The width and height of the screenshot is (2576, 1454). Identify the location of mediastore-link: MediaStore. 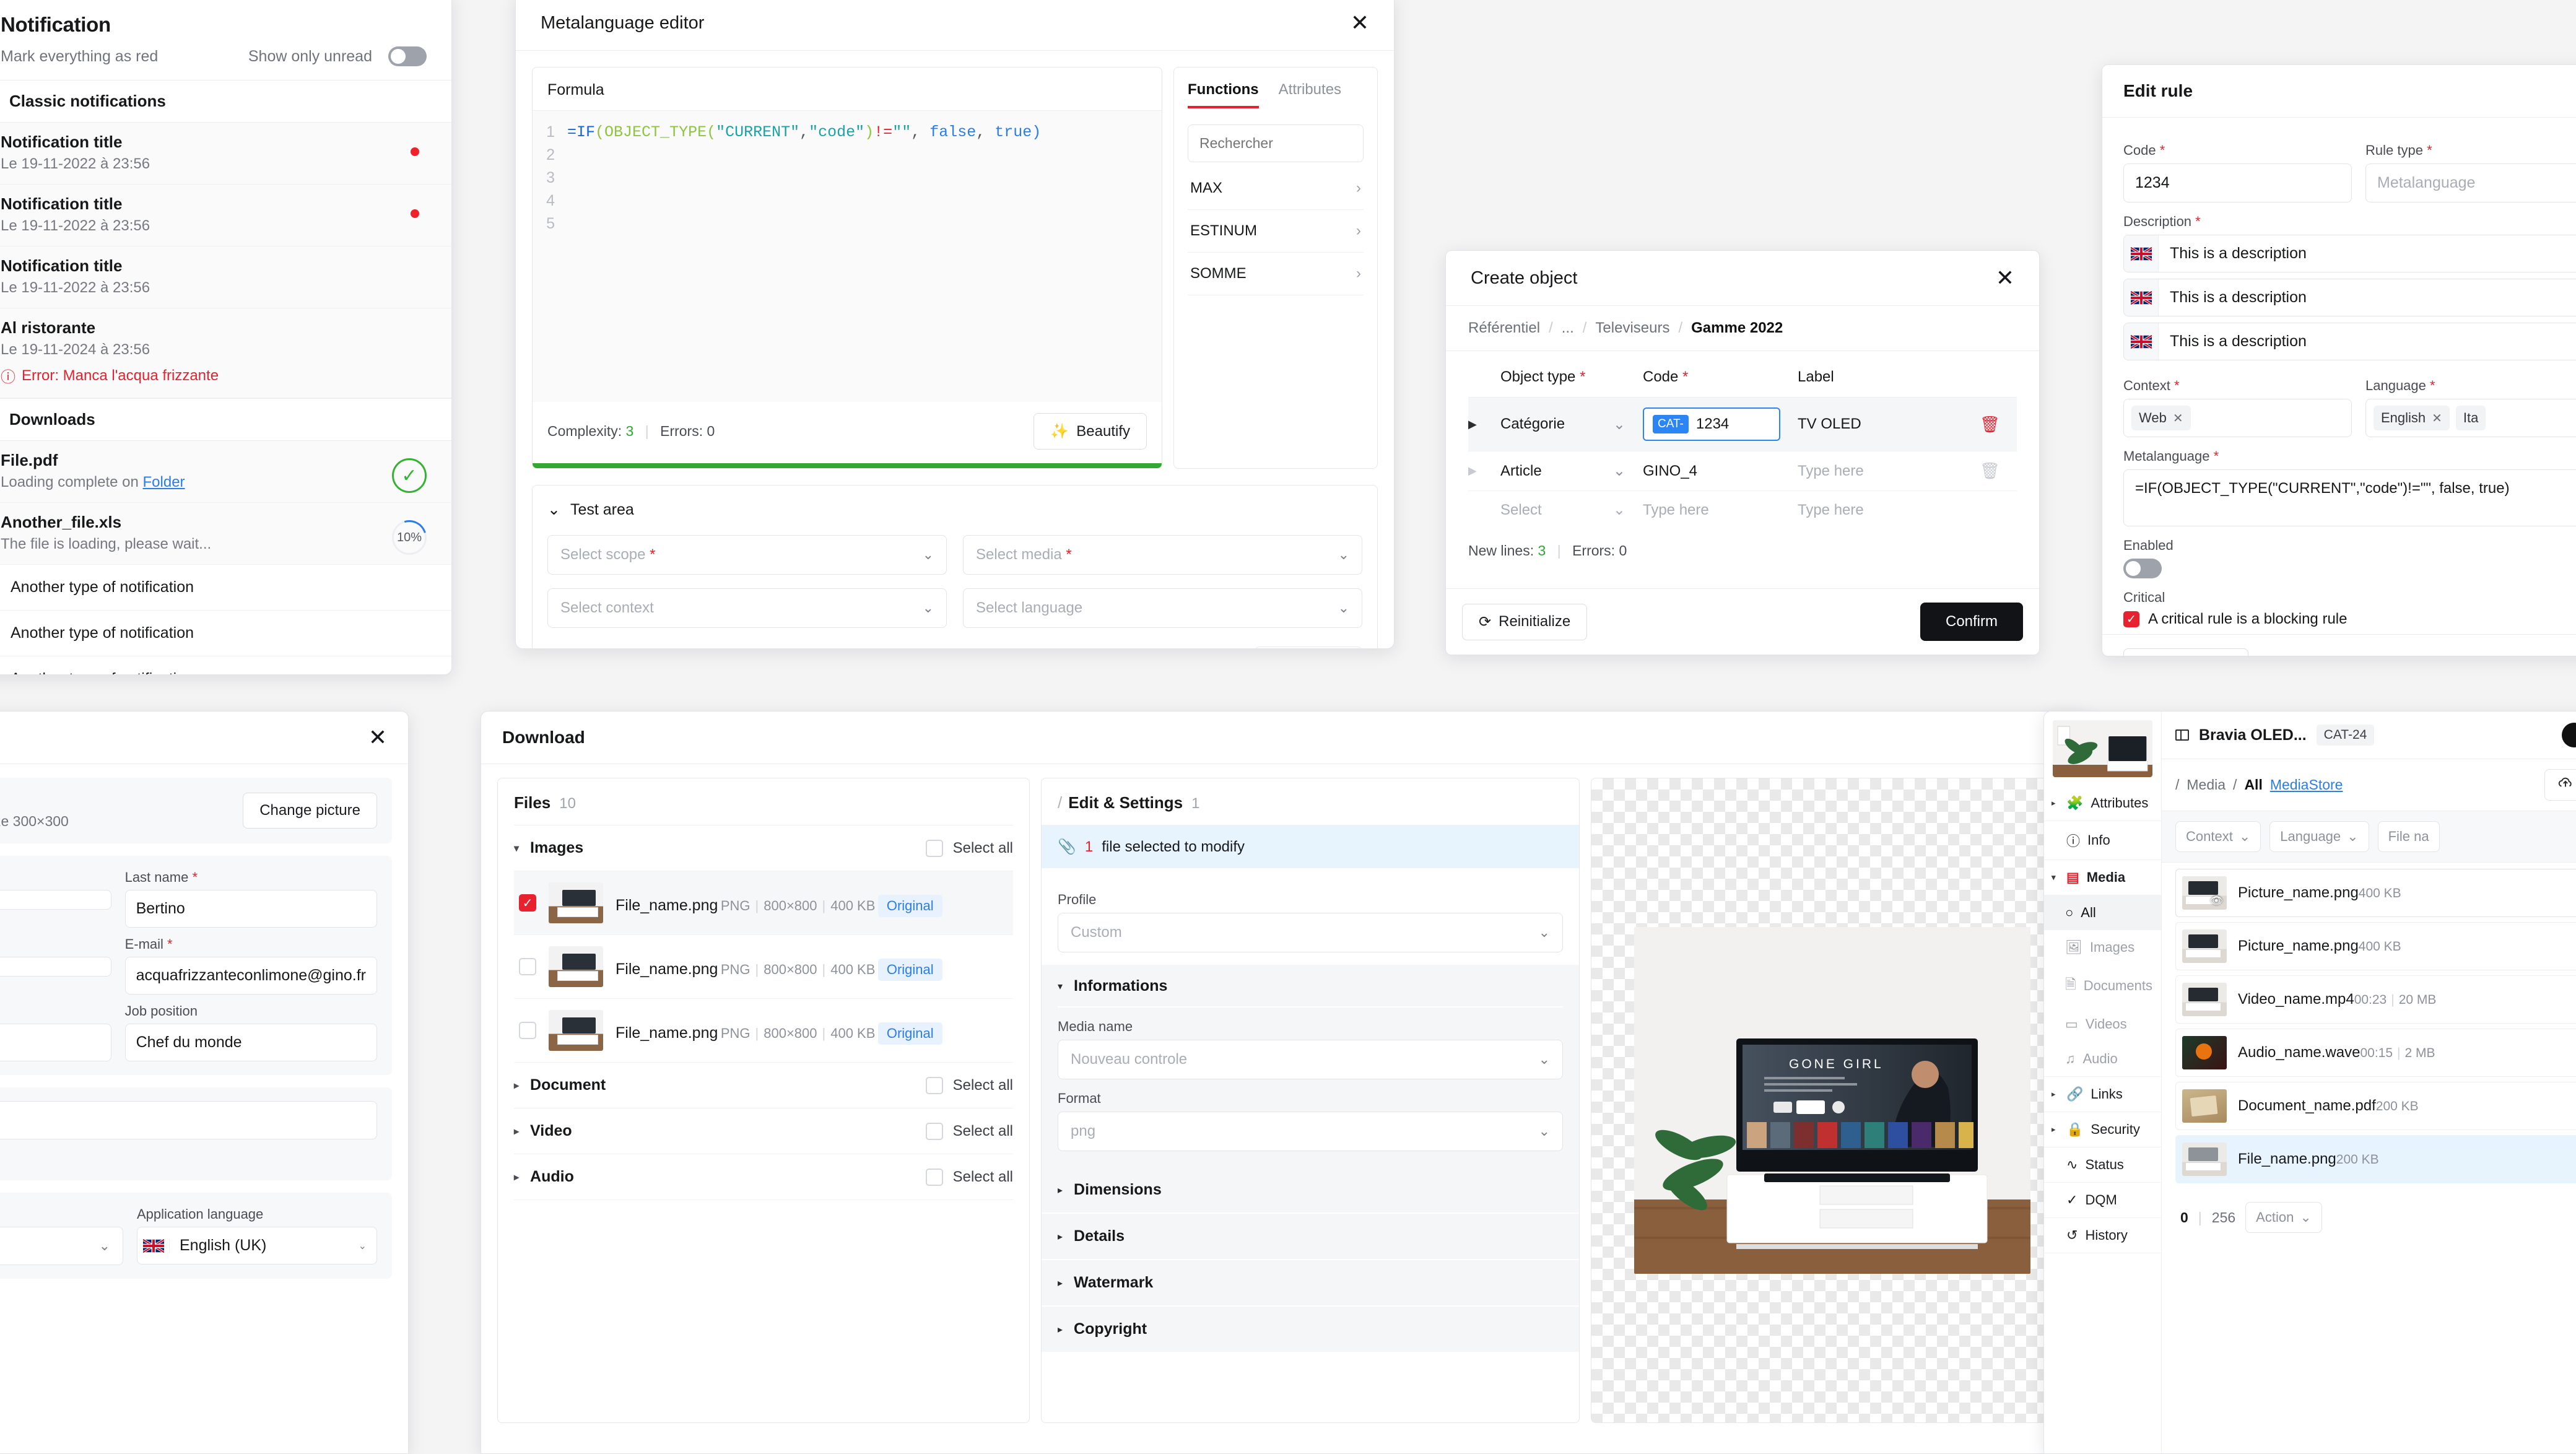
(2306, 785).